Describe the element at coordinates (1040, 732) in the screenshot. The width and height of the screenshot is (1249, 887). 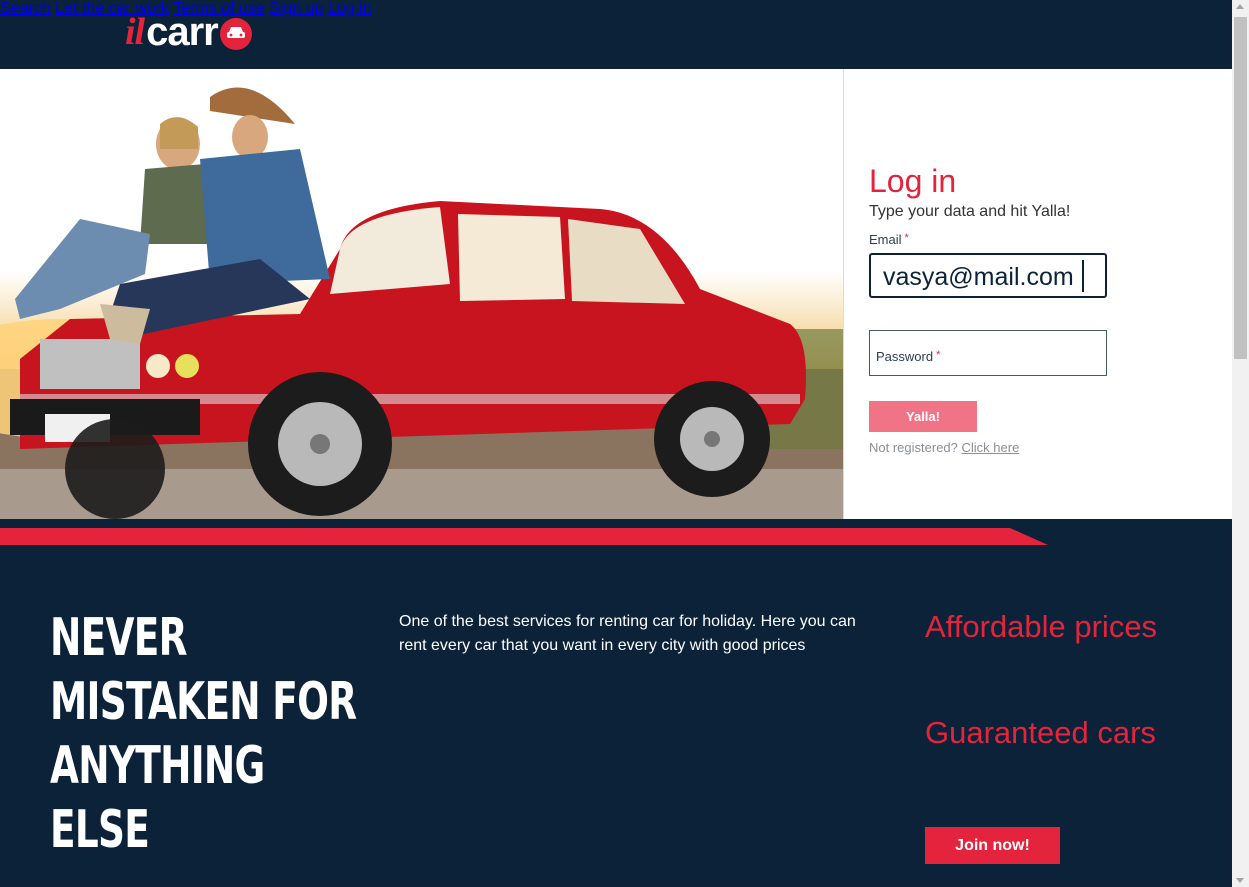
I see `feature-guaranteed-cars: Guaranteed cars` at that location.